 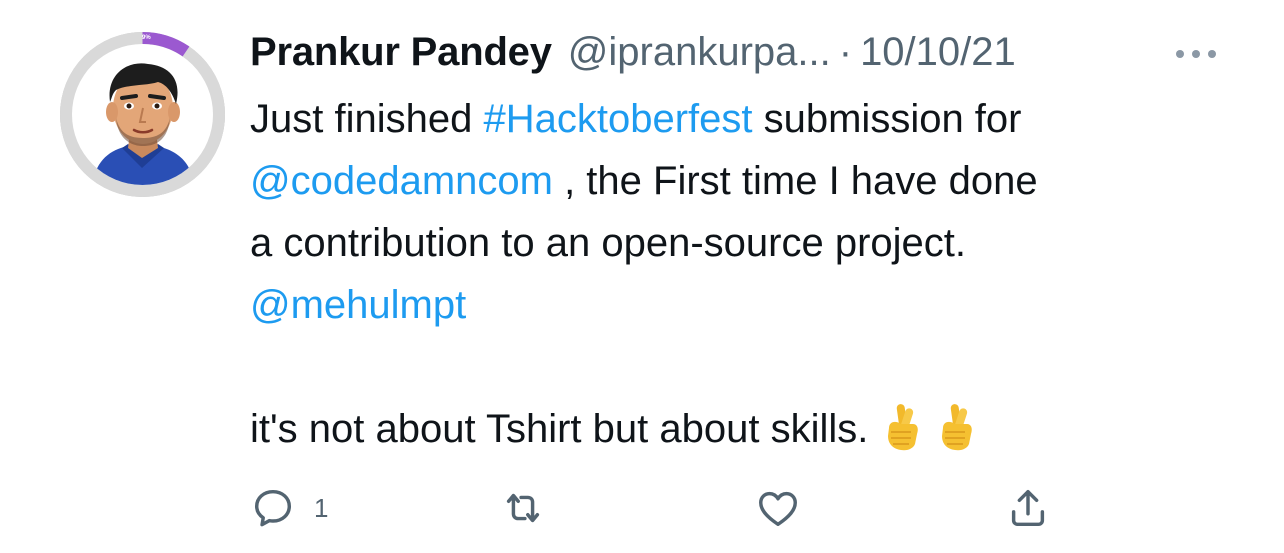 I want to click on hashtag-link: #Hacktoberfest, so click(x=617, y=119).